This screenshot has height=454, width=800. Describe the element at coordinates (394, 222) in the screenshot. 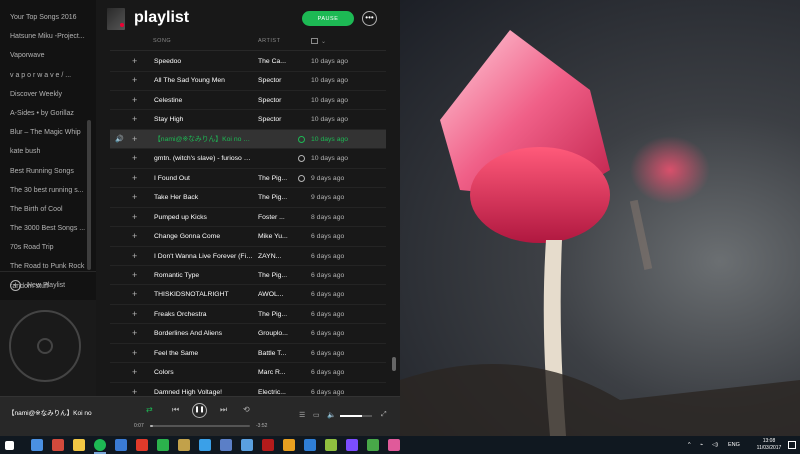

I see `track-list-scrollbar` at that location.